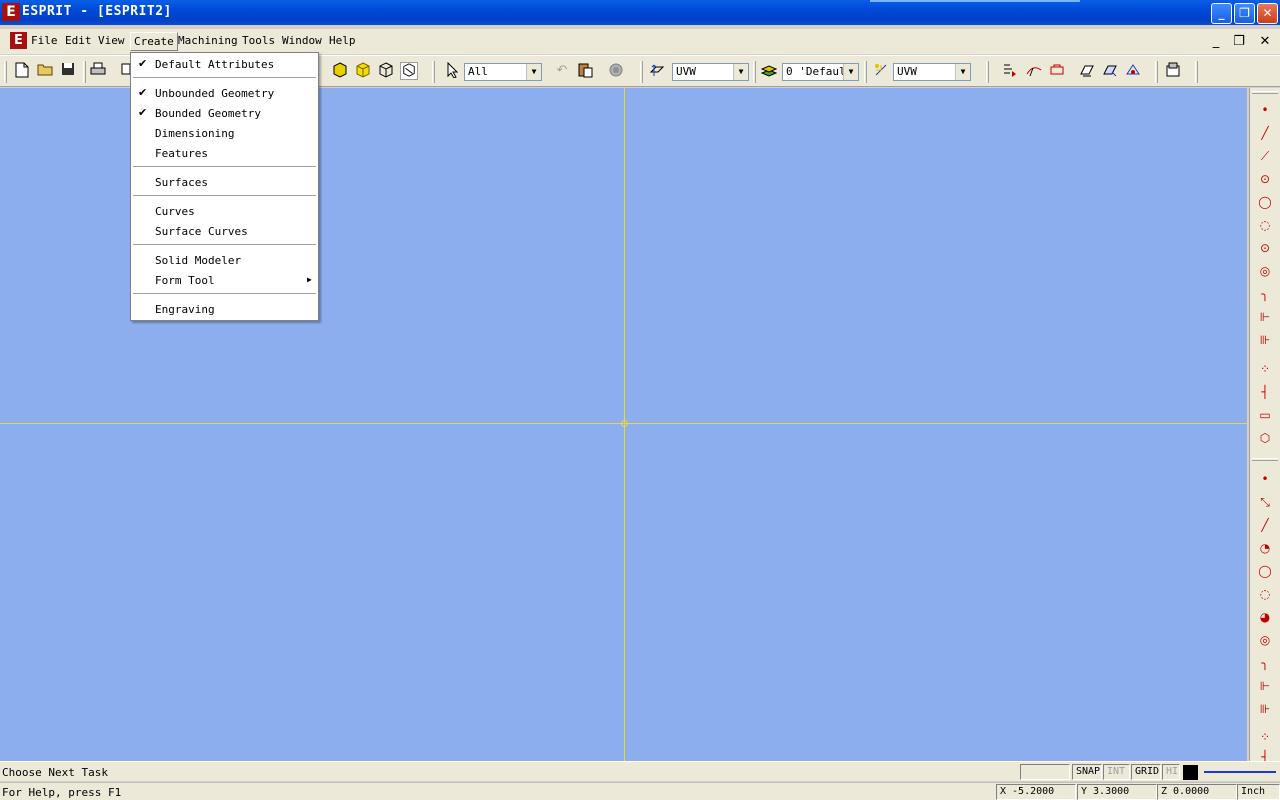 The image size is (1280, 800). I want to click on selection-filter-select: All ▼, so click(503, 72).